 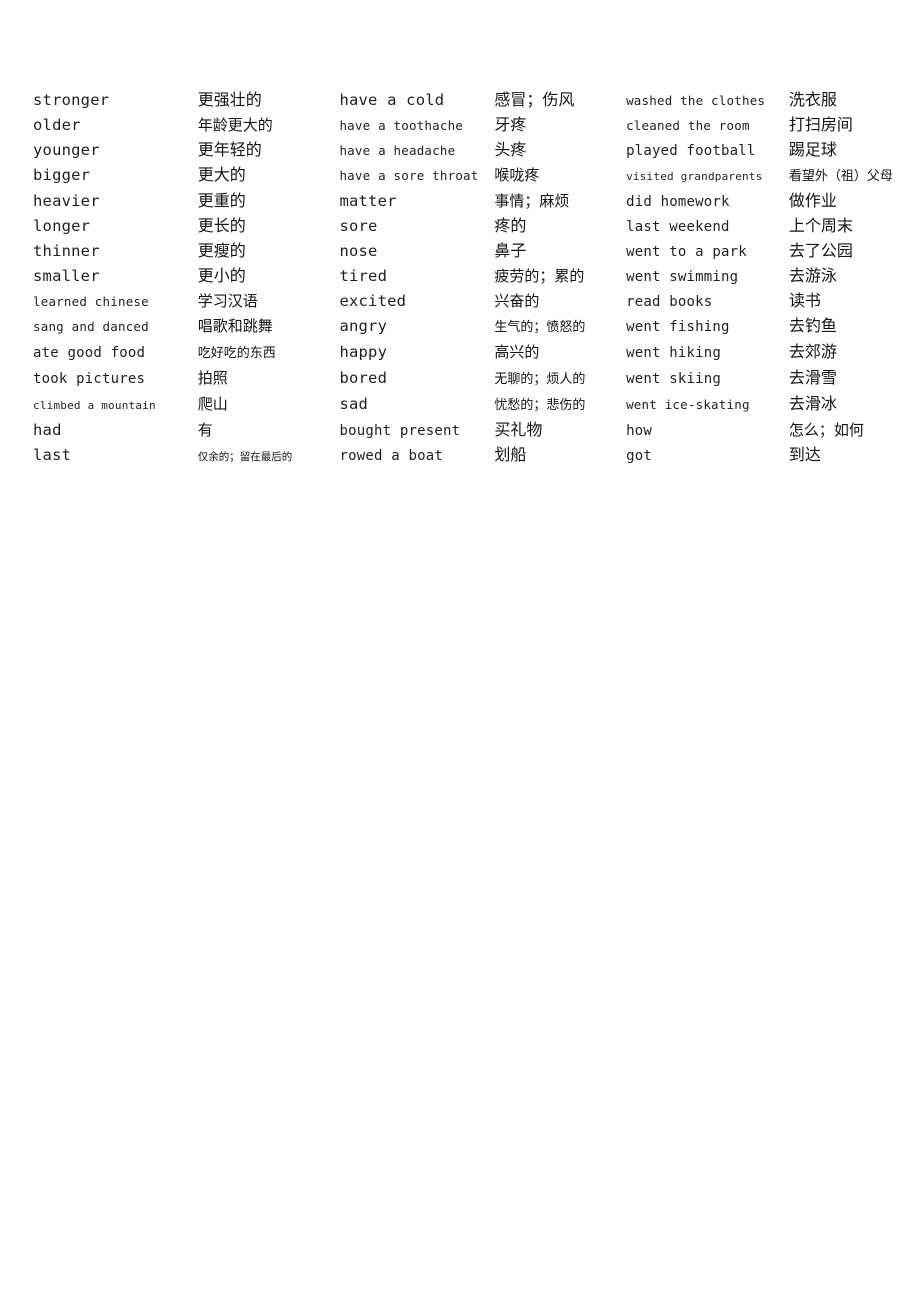 What do you see at coordinates (820, 250) in the screenshot?
I see `vocab-meaning-col3-text: 去了公园` at bounding box center [820, 250].